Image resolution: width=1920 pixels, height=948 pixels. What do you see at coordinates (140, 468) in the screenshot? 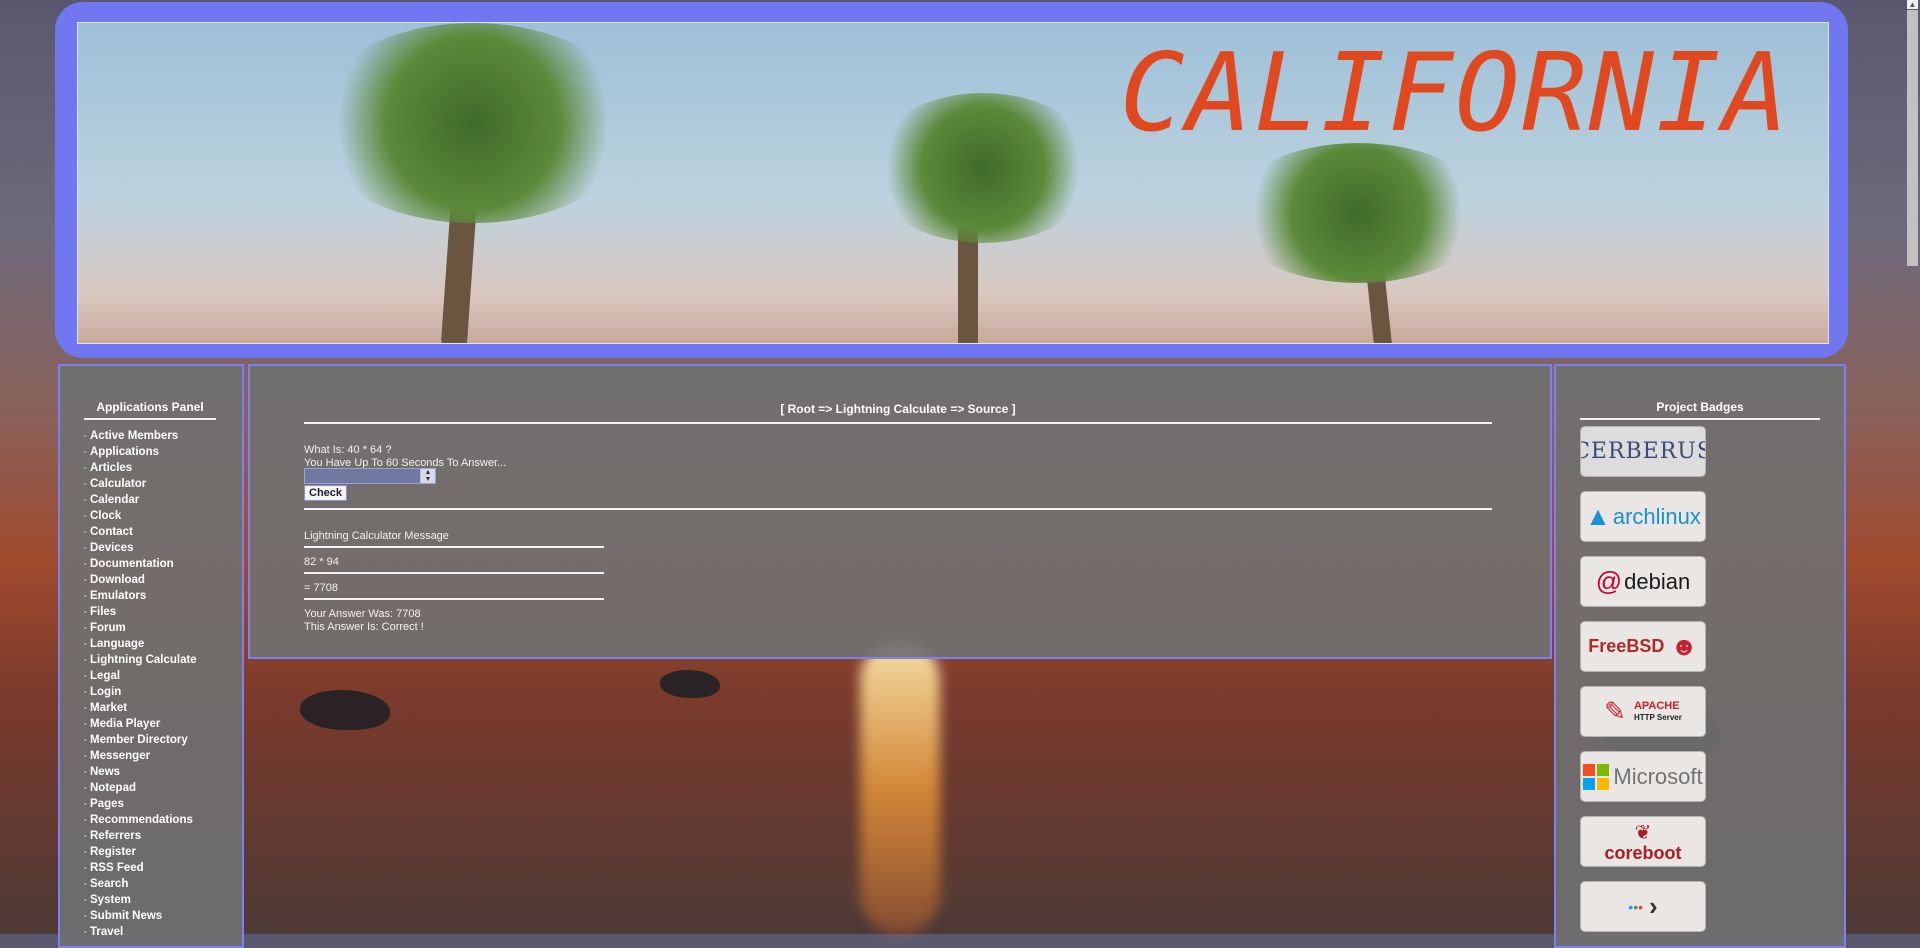
I see `nav-item-articles: · Articles` at bounding box center [140, 468].